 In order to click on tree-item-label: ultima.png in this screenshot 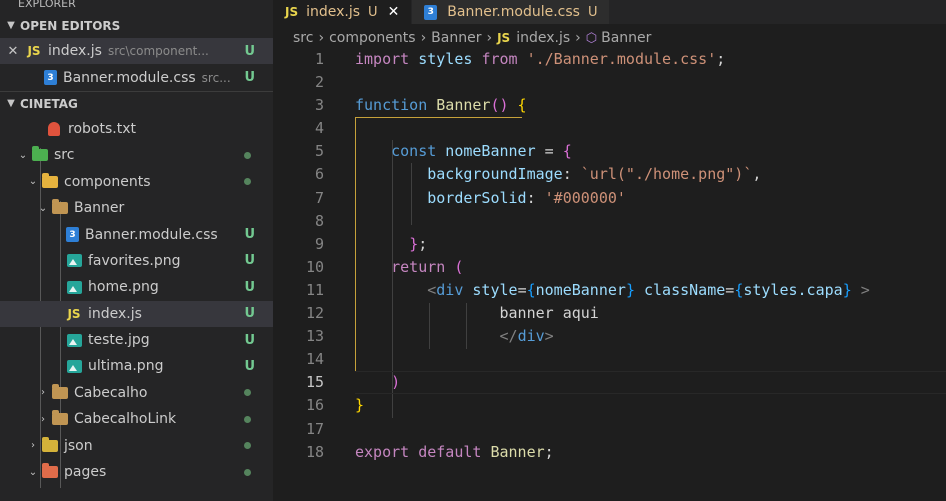, I will do `click(126, 366)`.